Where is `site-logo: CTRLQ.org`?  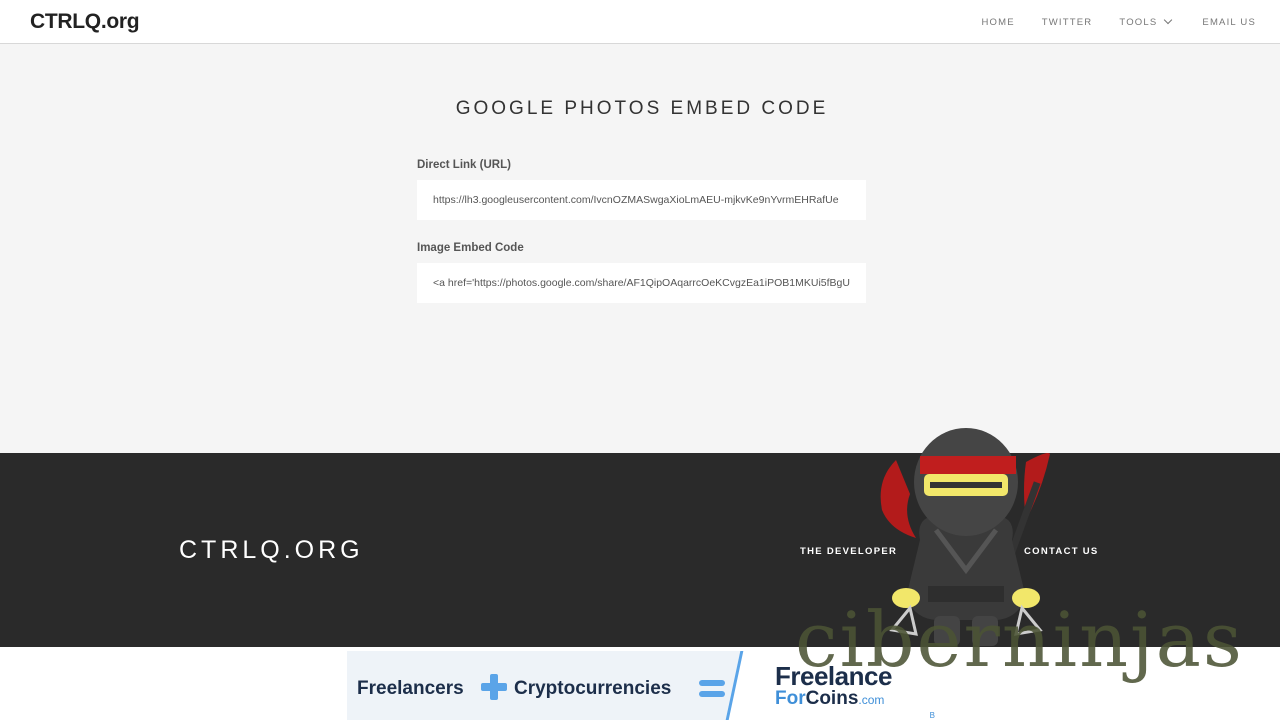 site-logo: CTRLQ.org is located at coordinates (85, 22).